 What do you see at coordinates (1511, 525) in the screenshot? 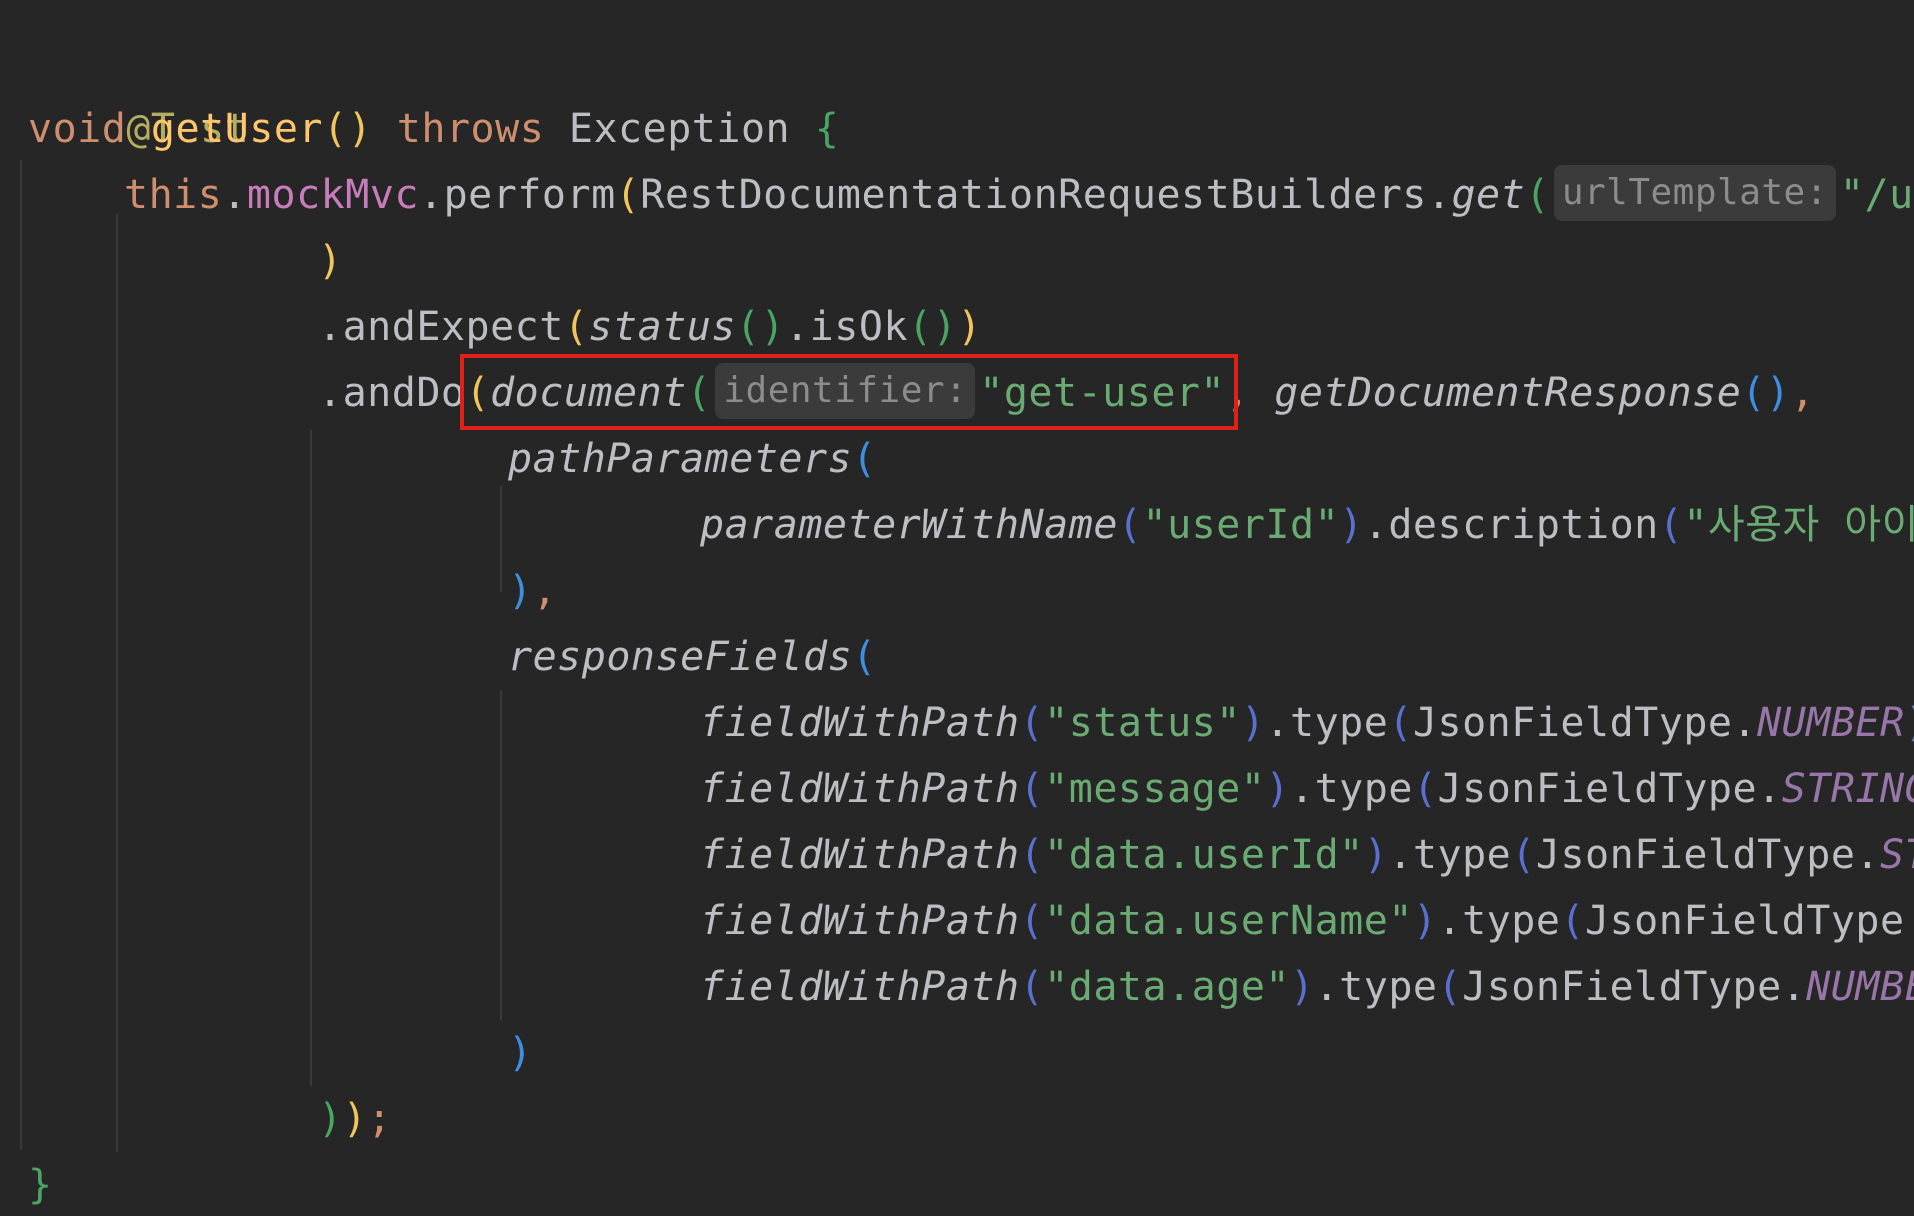
I see `method-call-token: .description` at bounding box center [1511, 525].